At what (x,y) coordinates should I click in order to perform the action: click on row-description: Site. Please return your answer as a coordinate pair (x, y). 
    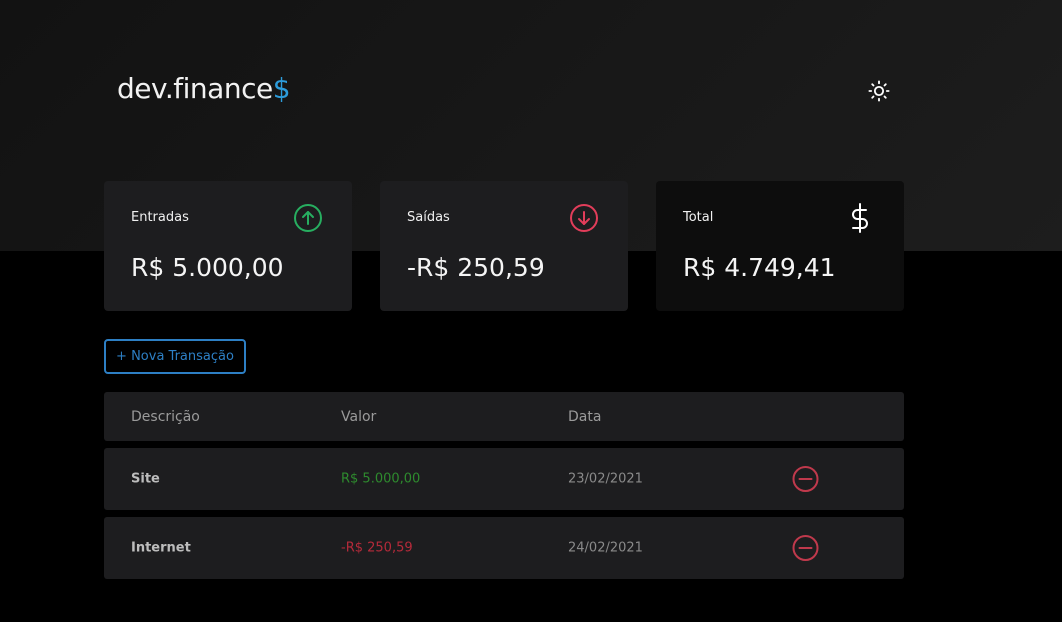
    Looking at the image, I should click on (145, 479).